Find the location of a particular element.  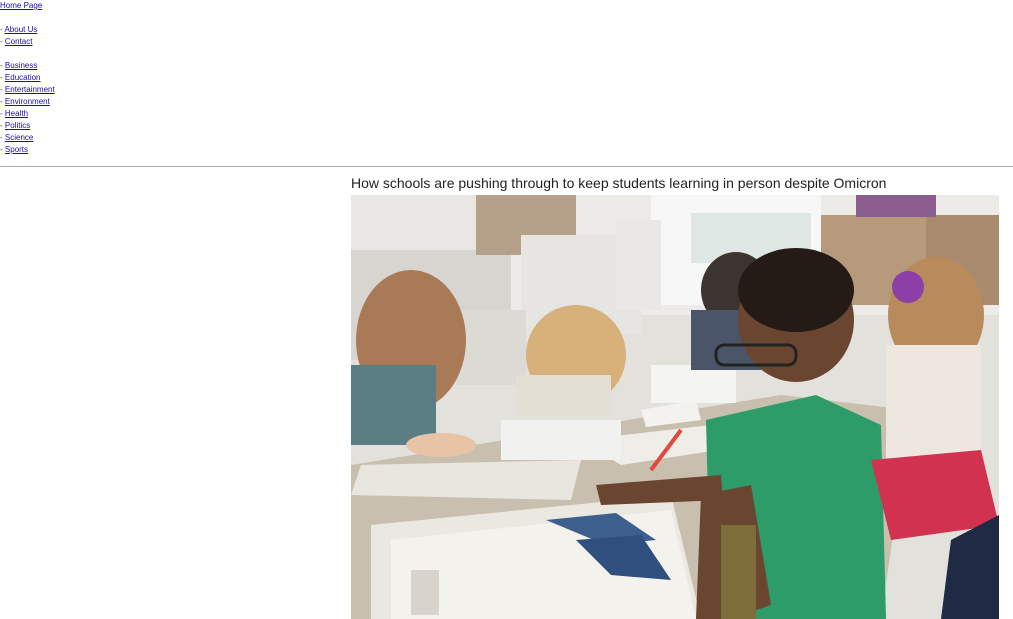

horizontal-rule is located at coordinates (506, 166).